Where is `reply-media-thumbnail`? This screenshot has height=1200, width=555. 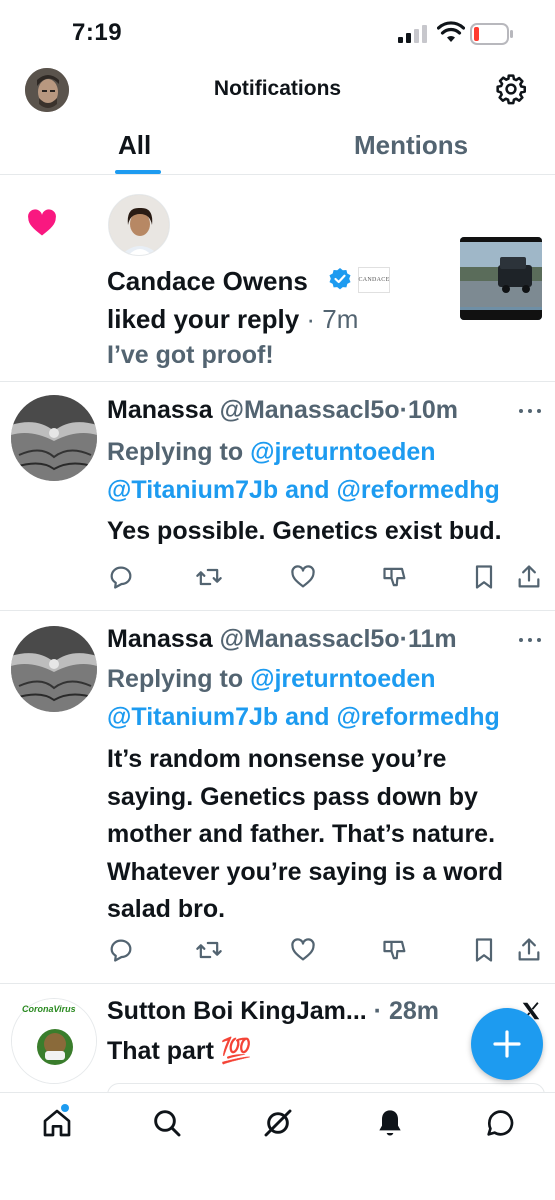
reply-media-thumbnail is located at coordinates (501, 278).